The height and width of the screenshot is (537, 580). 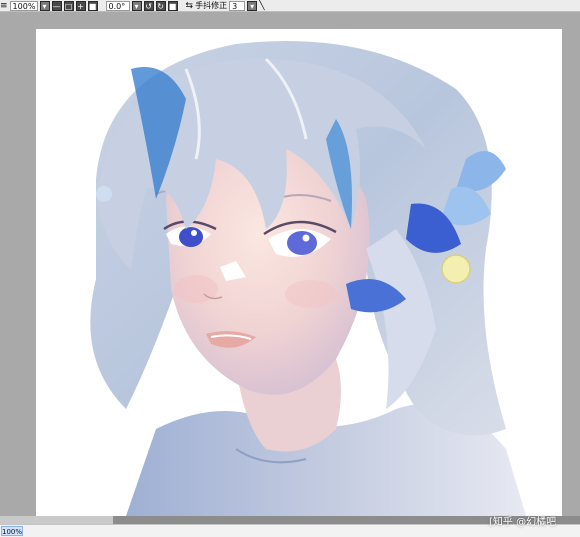 What do you see at coordinates (117, 5) in the screenshot?
I see `rotation-input: 0.0°` at bounding box center [117, 5].